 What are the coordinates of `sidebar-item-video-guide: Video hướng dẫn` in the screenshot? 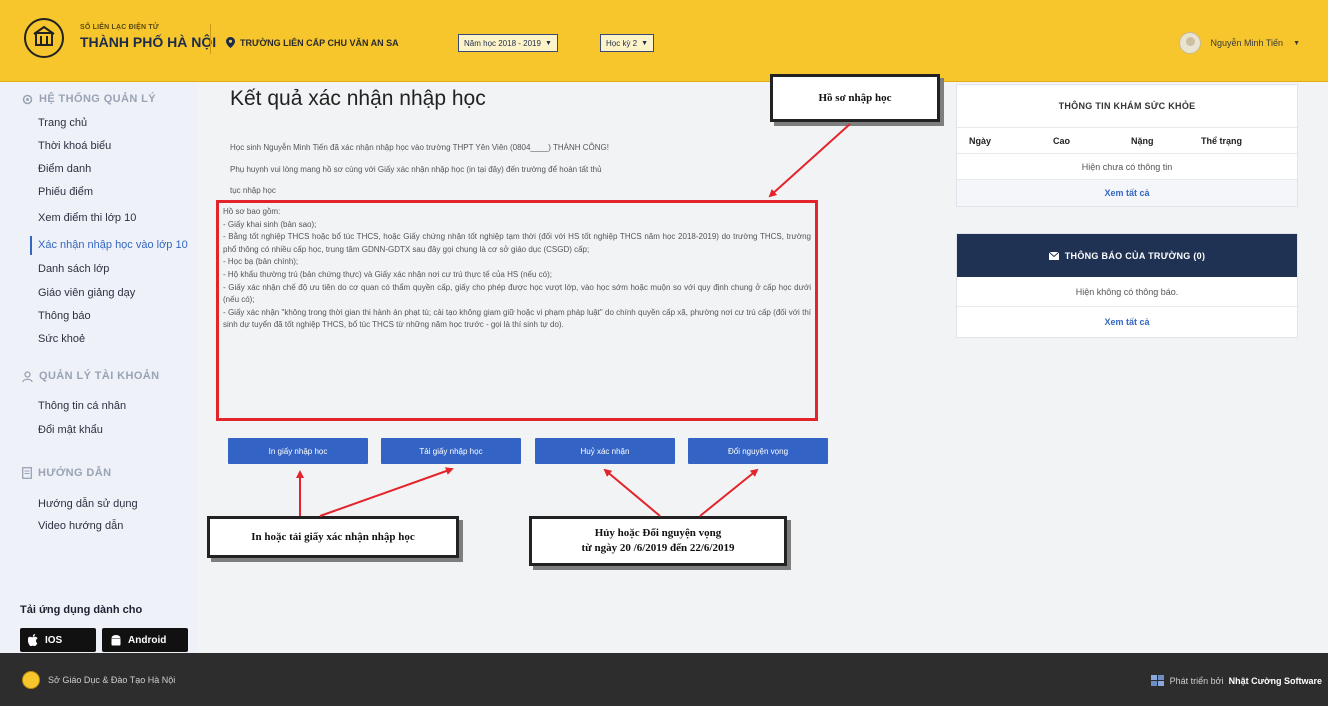 It's located at (80, 526).